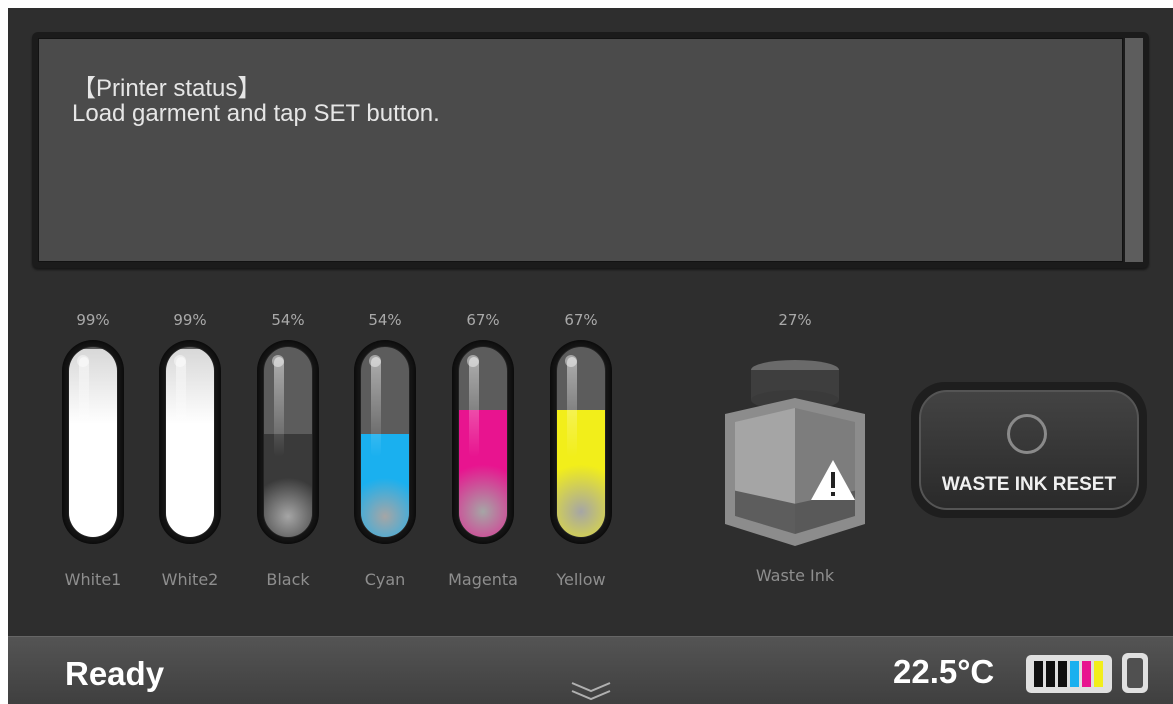  I want to click on status-scrollbar, so click(1134, 150).